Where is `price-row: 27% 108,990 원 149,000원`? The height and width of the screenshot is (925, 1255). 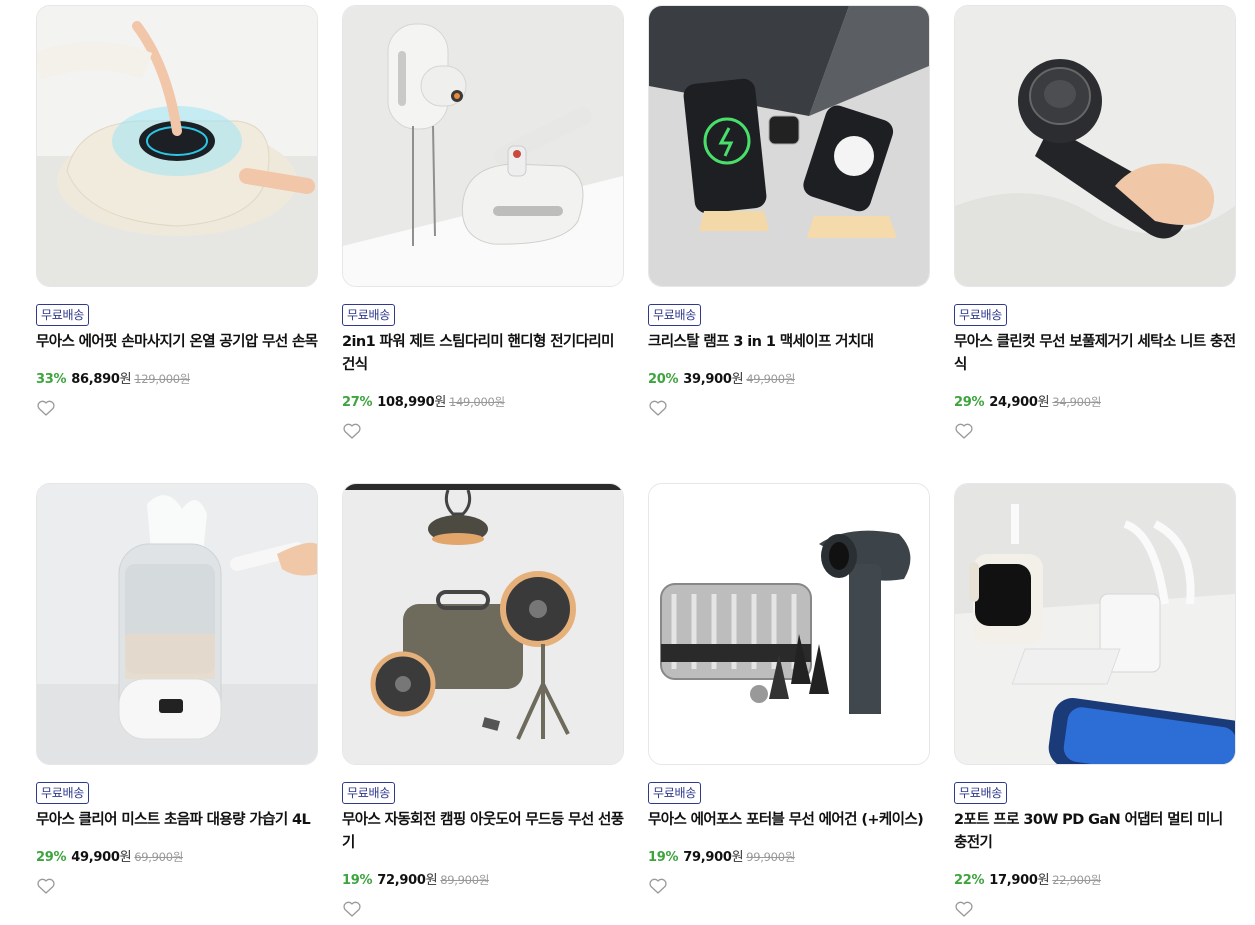 price-row: 27% 108,990 원 149,000원 is located at coordinates (483, 400).